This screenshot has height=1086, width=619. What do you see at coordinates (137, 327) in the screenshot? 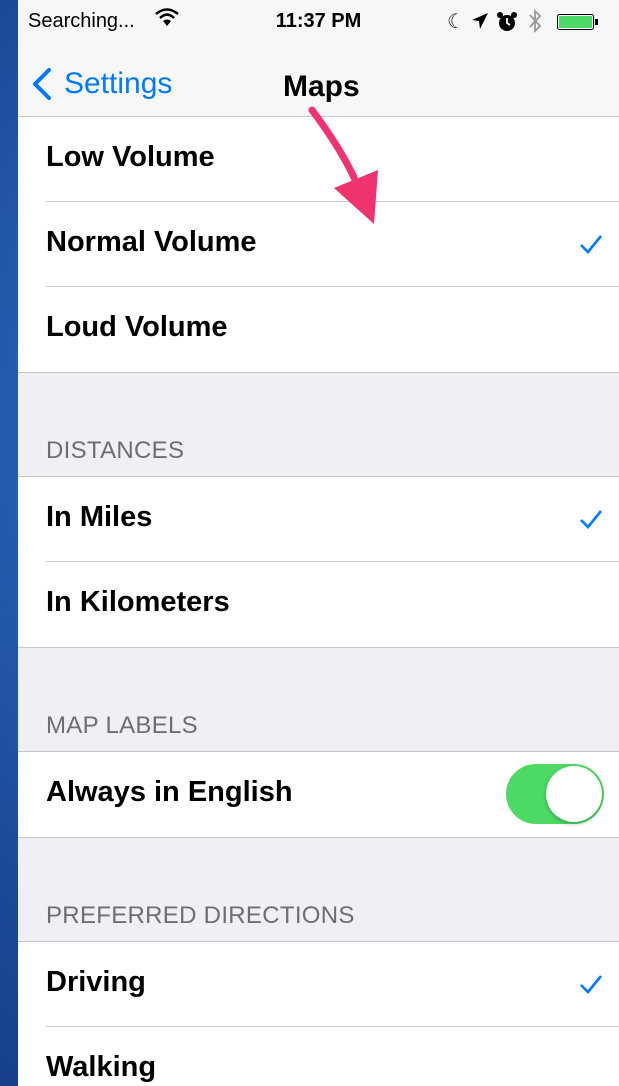
I see `cell-label: Loud Volume` at bounding box center [137, 327].